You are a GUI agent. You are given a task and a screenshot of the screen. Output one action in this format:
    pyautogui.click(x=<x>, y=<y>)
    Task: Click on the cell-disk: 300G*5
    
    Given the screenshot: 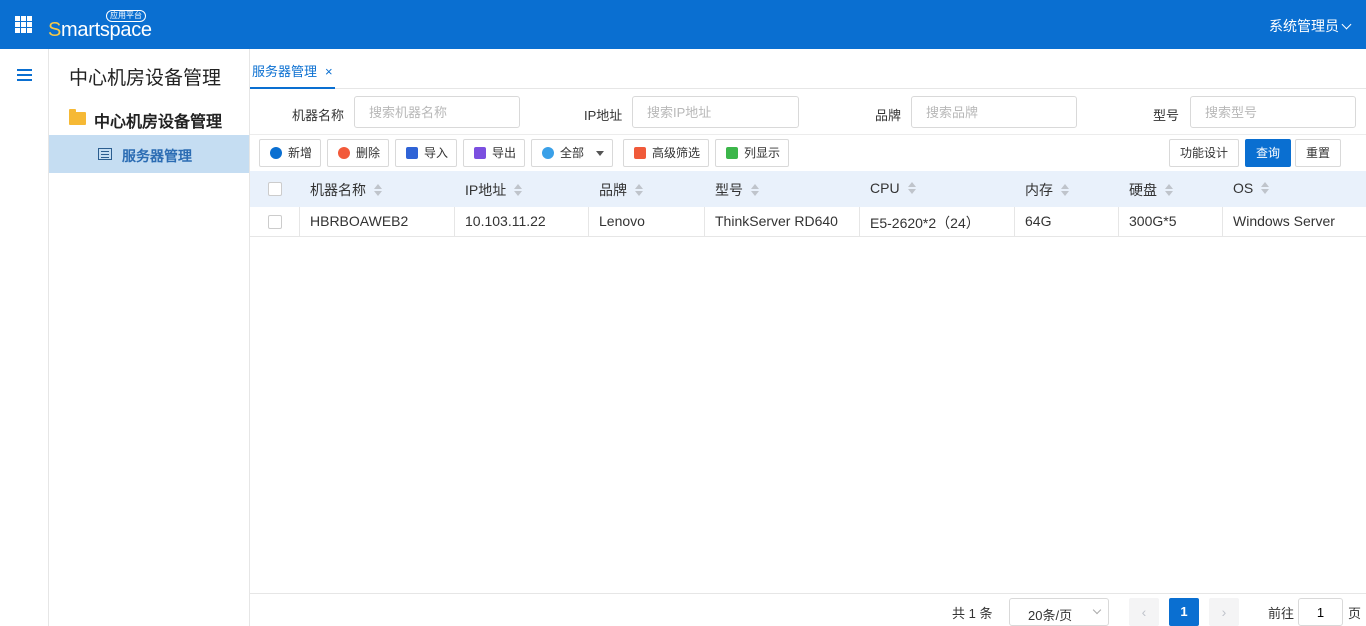 What is the action you would take?
    pyautogui.click(x=1171, y=221)
    